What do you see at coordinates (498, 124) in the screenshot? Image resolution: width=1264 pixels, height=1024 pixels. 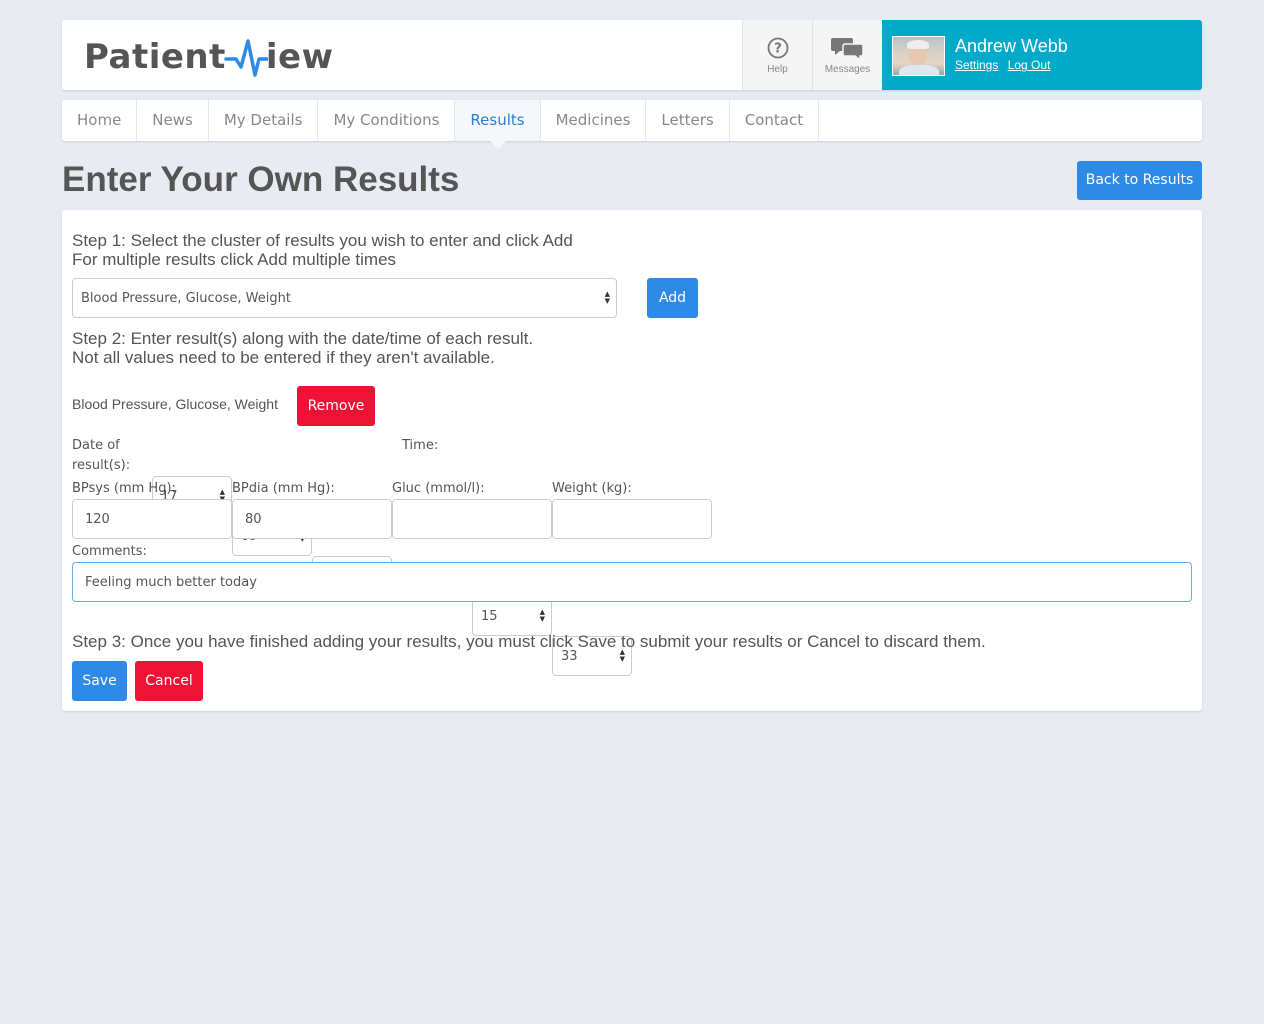 I see `nav-results: Results` at bounding box center [498, 124].